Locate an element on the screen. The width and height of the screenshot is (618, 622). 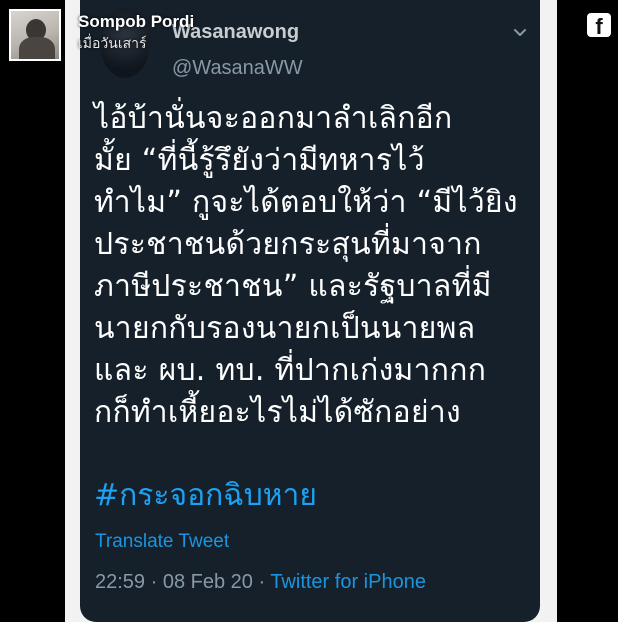
tweet-body-line: นายกกับรองนายกเป็นนายพล is located at coordinates (285, 328).